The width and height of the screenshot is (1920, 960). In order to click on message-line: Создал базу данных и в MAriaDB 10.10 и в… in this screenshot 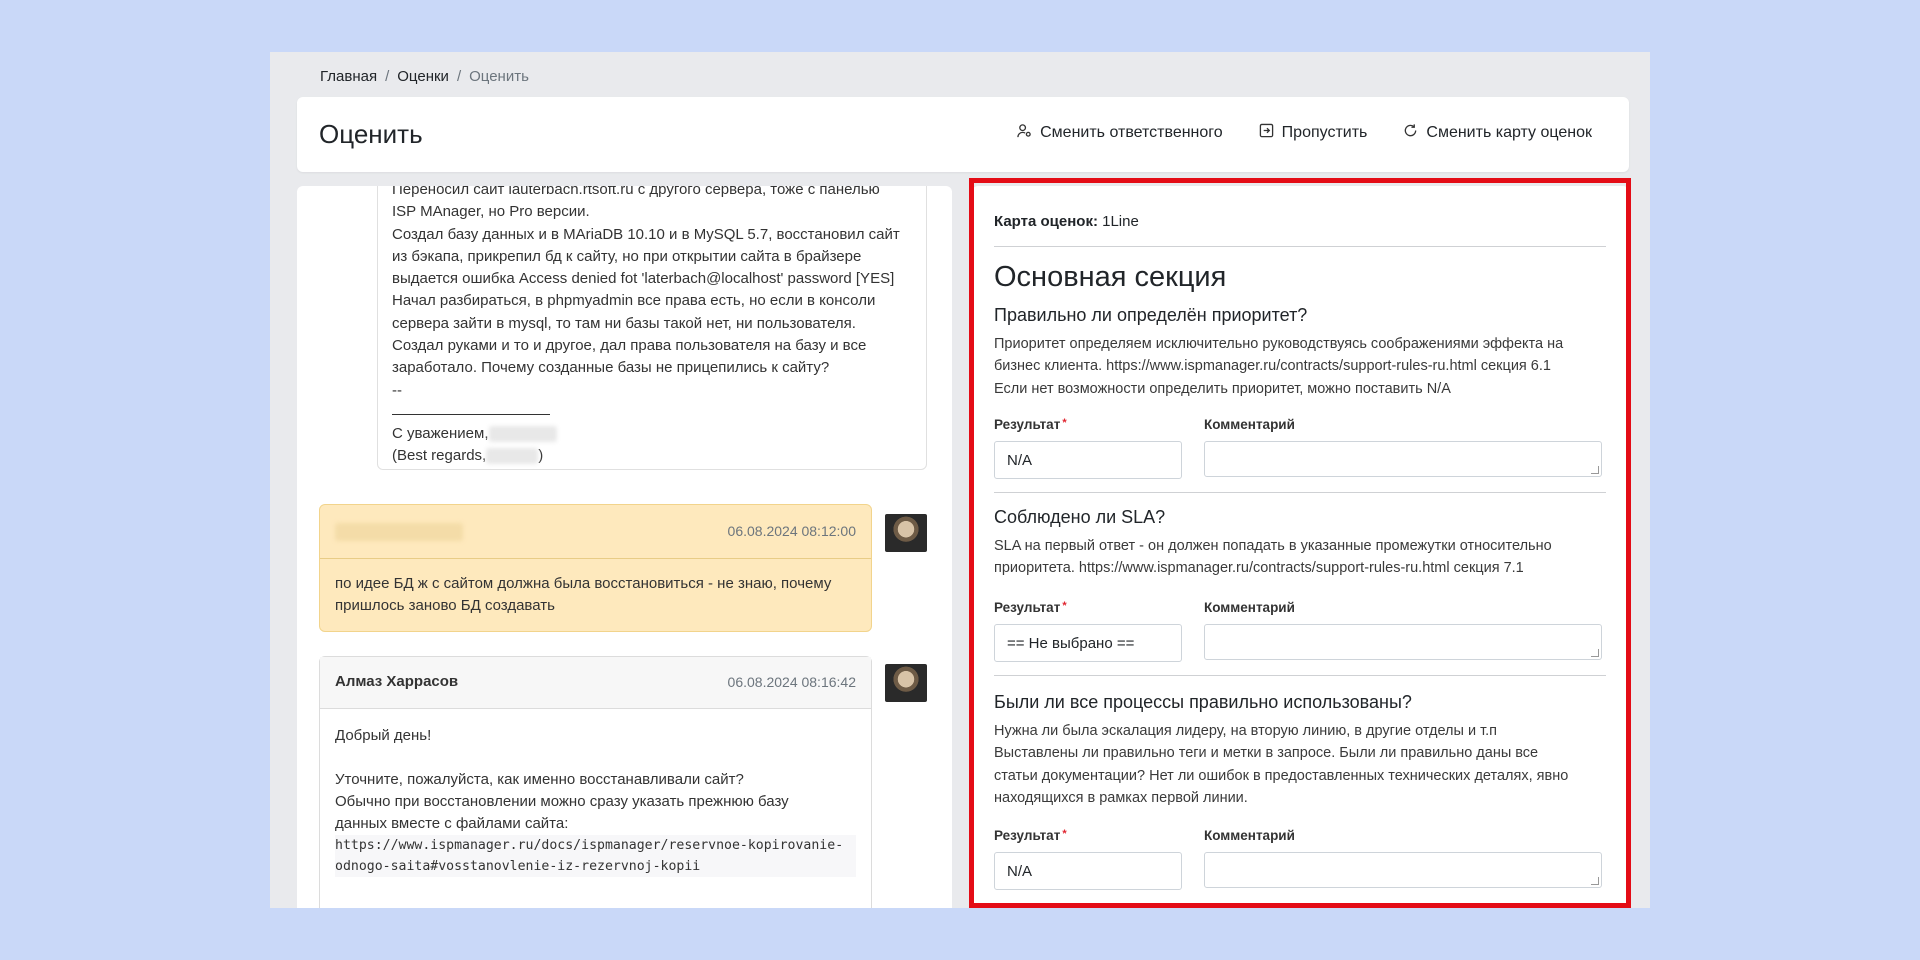, I will do `click(646, 234)`.